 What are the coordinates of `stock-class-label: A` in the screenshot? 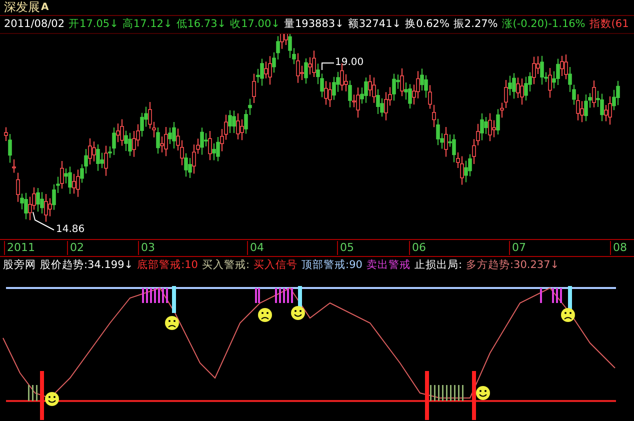 It's located at (45, 7).